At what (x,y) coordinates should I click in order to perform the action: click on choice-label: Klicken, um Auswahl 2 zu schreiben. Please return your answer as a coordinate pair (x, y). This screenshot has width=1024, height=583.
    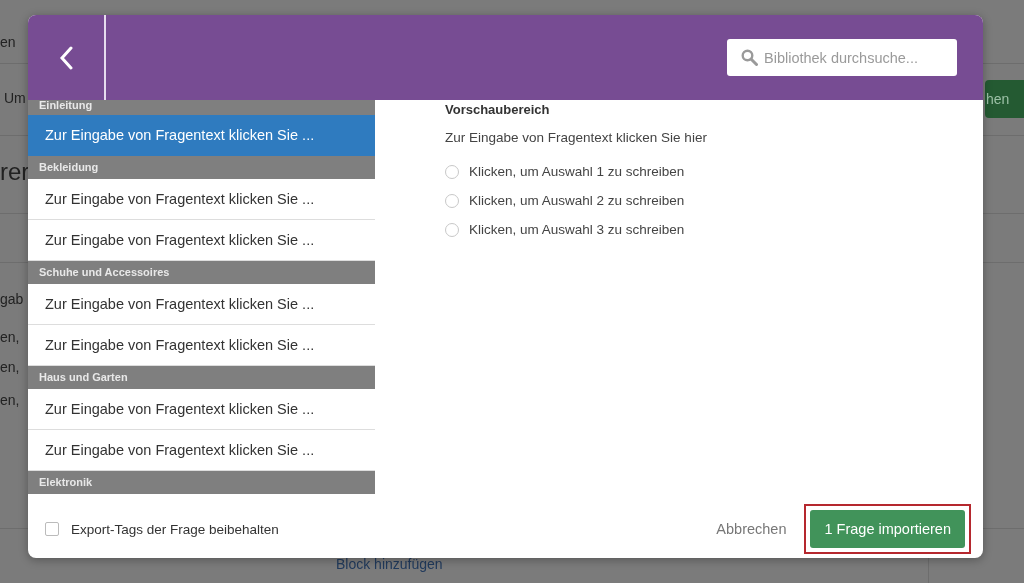
    Looking at the image, I should click on (577, 200).